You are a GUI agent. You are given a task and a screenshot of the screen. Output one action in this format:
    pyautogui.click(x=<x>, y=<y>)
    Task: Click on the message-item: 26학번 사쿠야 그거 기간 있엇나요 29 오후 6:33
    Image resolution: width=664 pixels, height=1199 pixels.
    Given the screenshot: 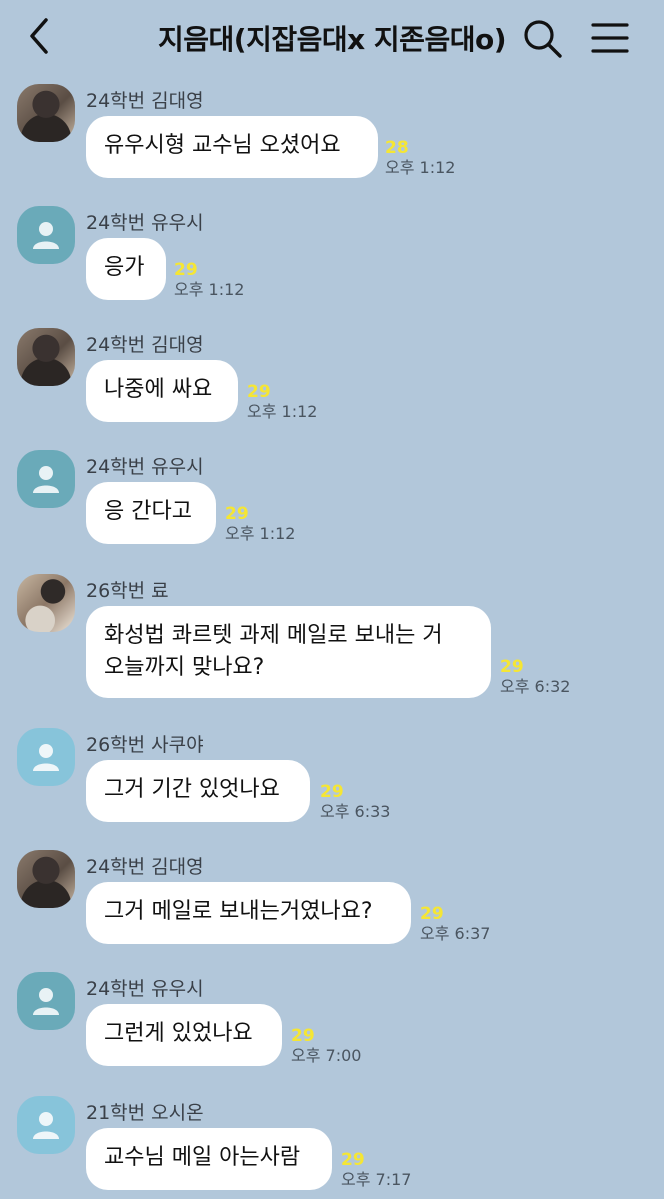 What is the action you would take?
    pyautogui.click(x=332, y=781)
    